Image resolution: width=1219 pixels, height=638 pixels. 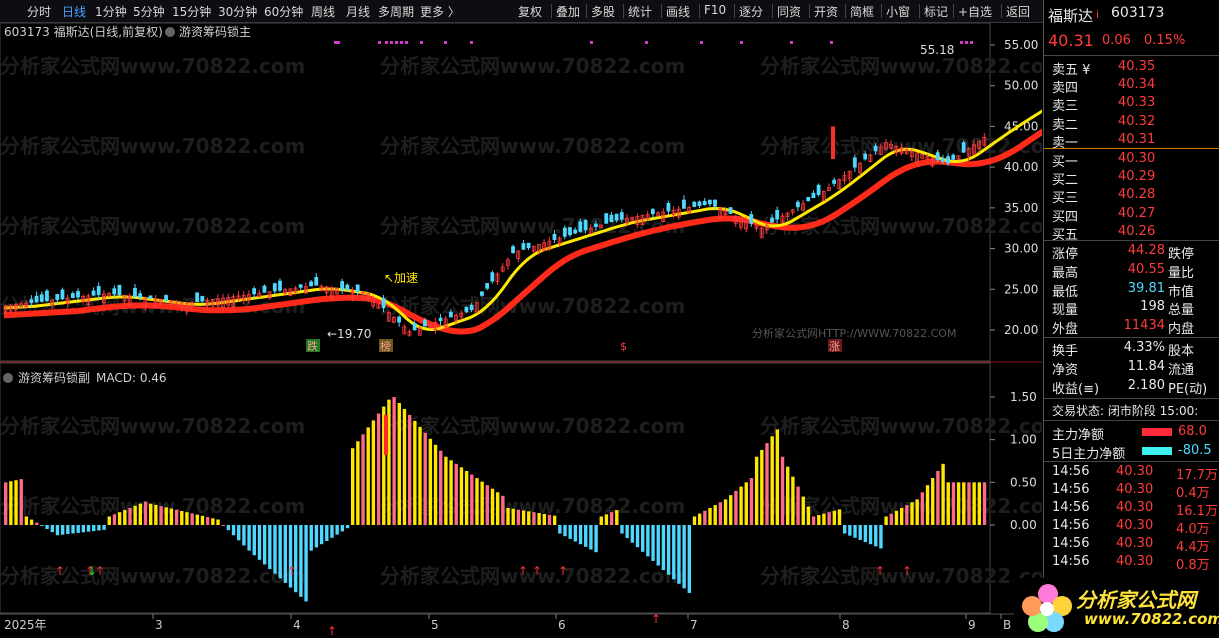 I want to click on toolbar-button-1: 叠加, so click(x=568, y=11).